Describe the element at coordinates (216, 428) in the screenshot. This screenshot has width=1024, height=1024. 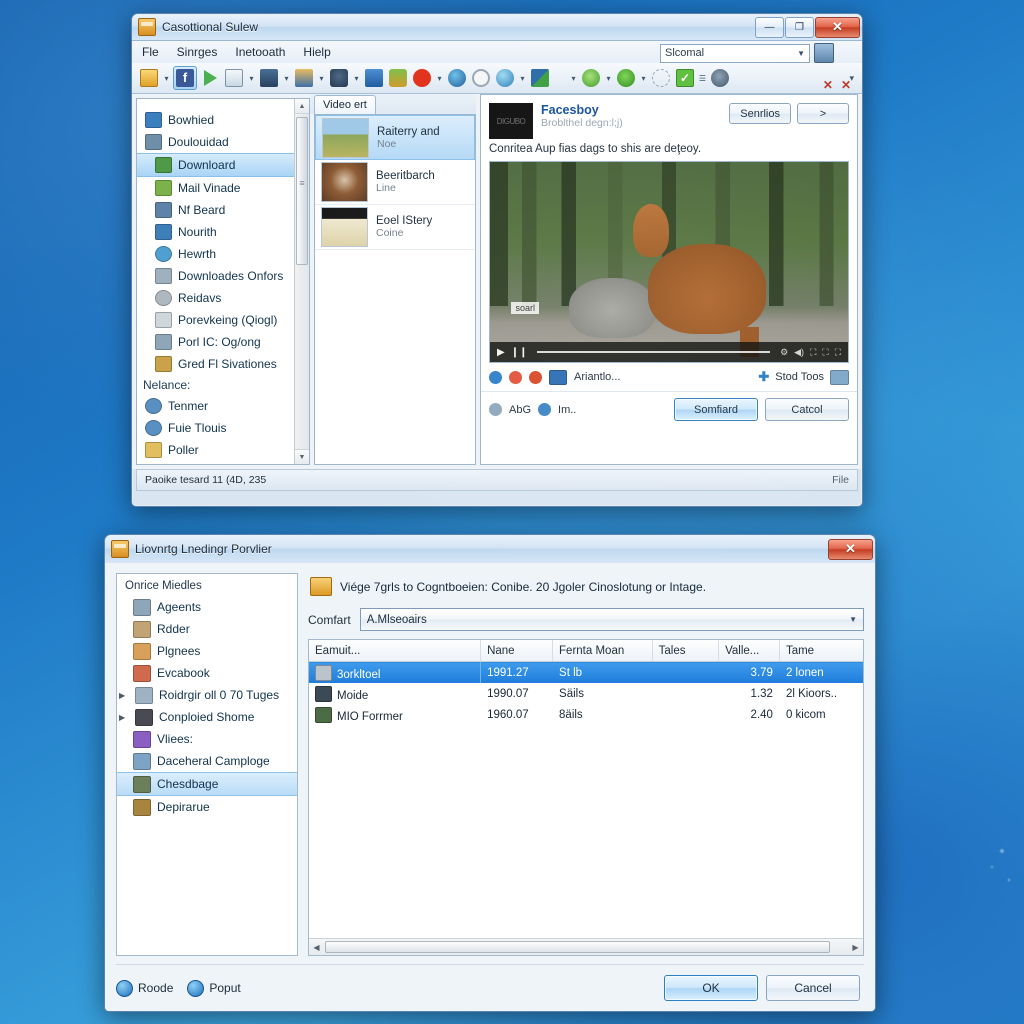
I see `sidebar-section-item-1: Fuie Tlouis` at that location.